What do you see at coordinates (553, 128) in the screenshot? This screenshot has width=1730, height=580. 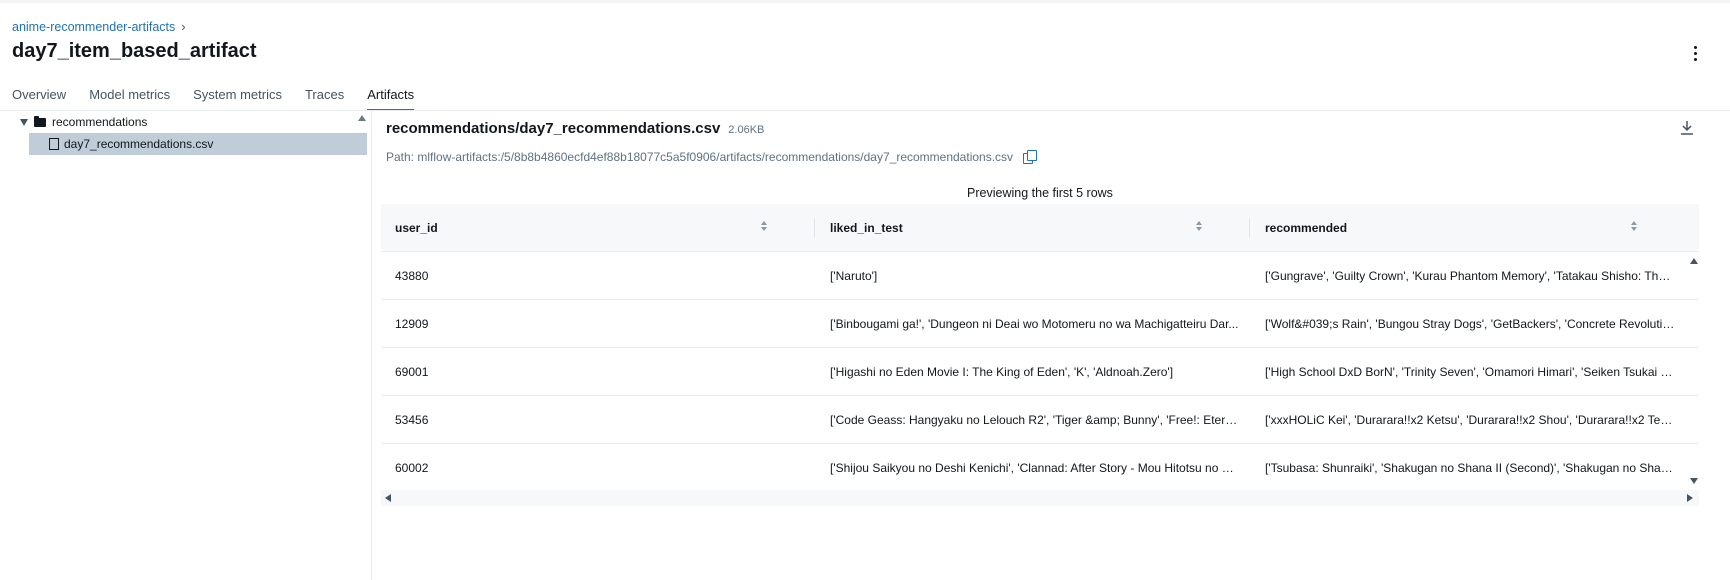 I see `artifact-title: recommendations/day7_recommendations.csv` at bounding box center [553, 128].